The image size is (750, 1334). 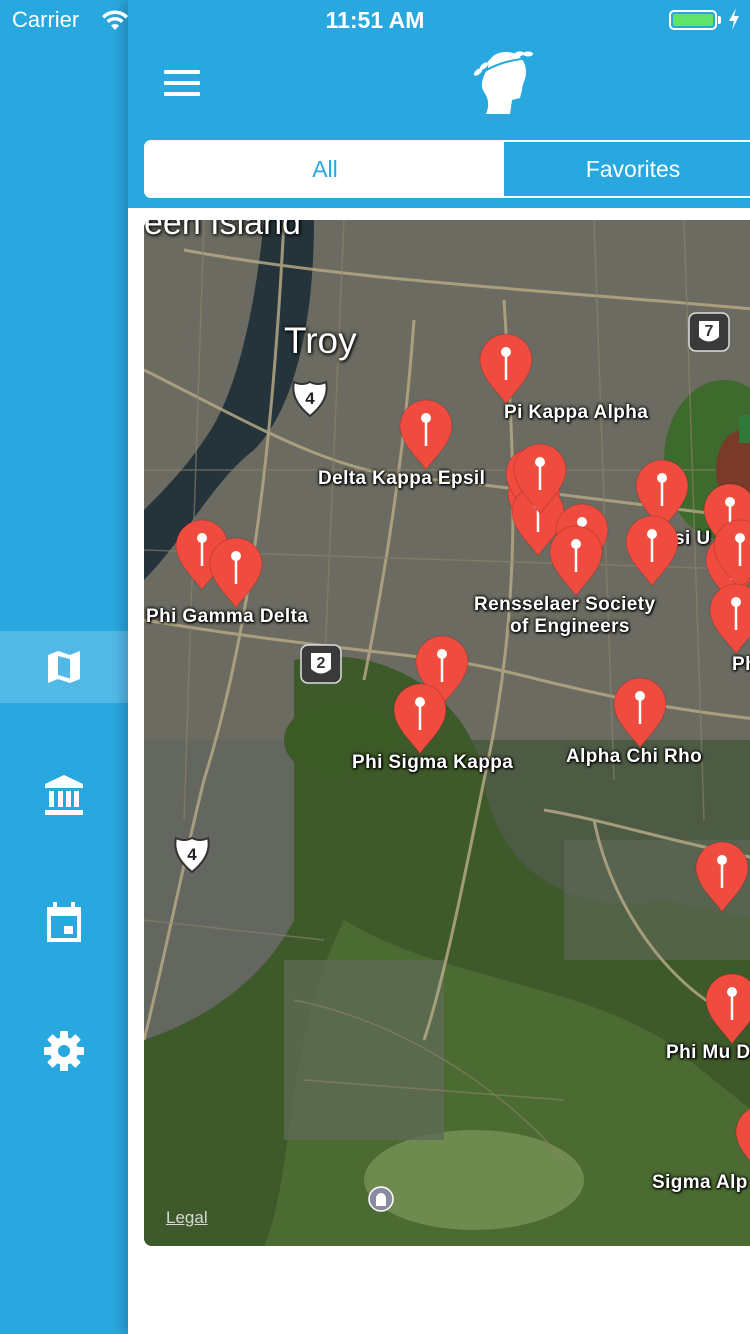 What do you see at coordinates (570, 627) in the screenshot?
I see `place-label: of Engineers` at bounding box center [570, 627].